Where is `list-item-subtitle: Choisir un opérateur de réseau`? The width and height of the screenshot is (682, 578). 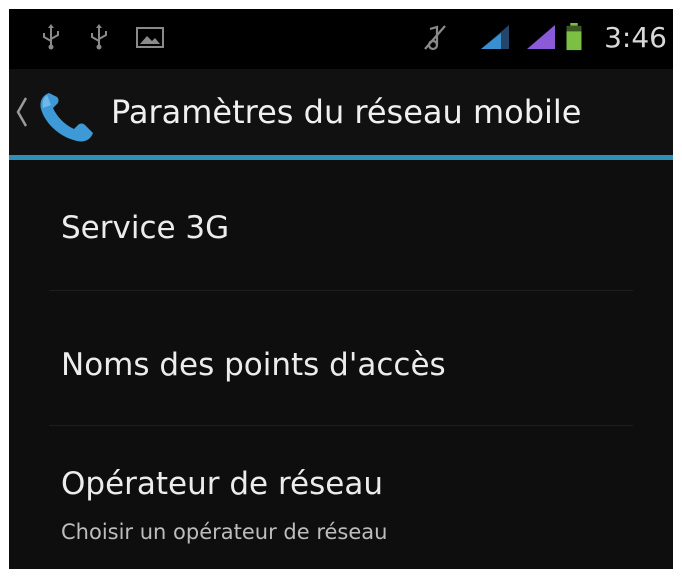 list-item-subtitle: Choisir un opérateur de réseau is located at coordinates (224, 532).